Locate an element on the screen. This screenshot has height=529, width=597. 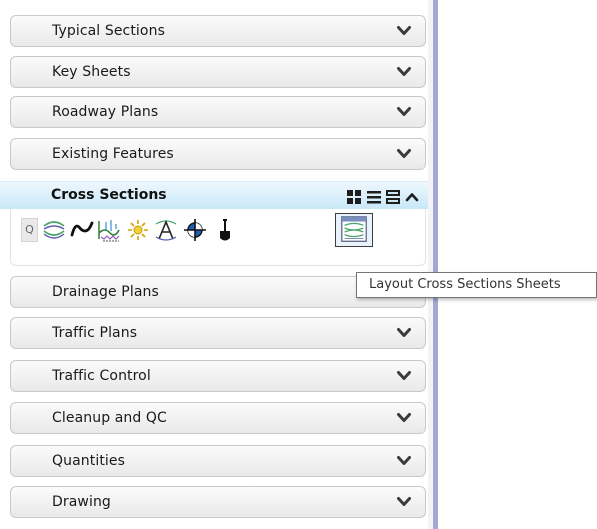
section-existing-features: Existing Features is located at coordinates (218, 154).